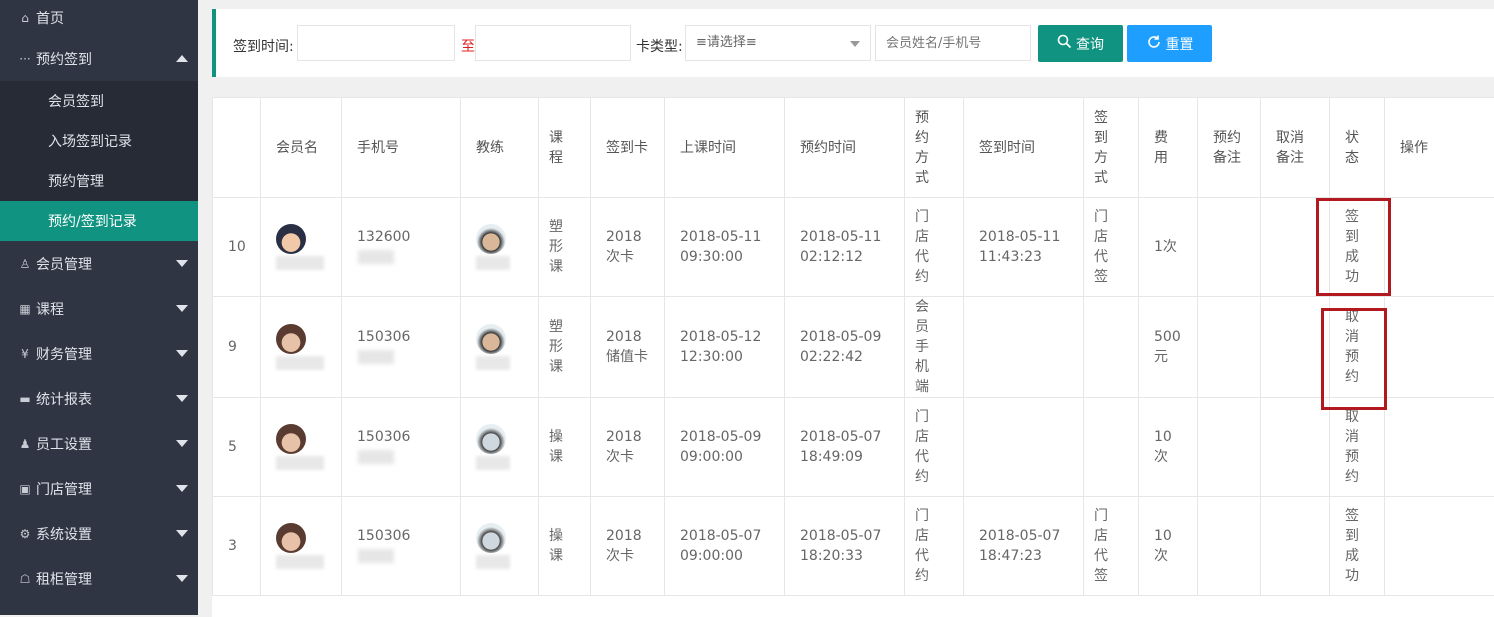  I want to click on col-header-sign-time: 签到时间, so click(1024, 148).